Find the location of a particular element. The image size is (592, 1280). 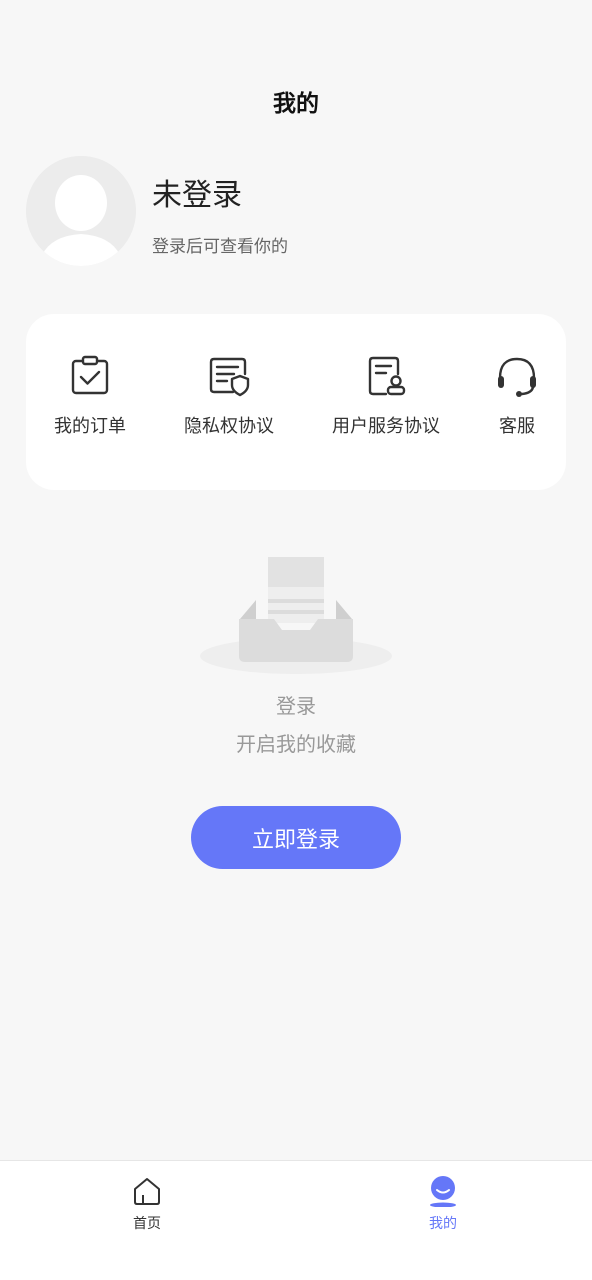

menu-item-customer-service: 客服 is located at coordinates (517, 404).